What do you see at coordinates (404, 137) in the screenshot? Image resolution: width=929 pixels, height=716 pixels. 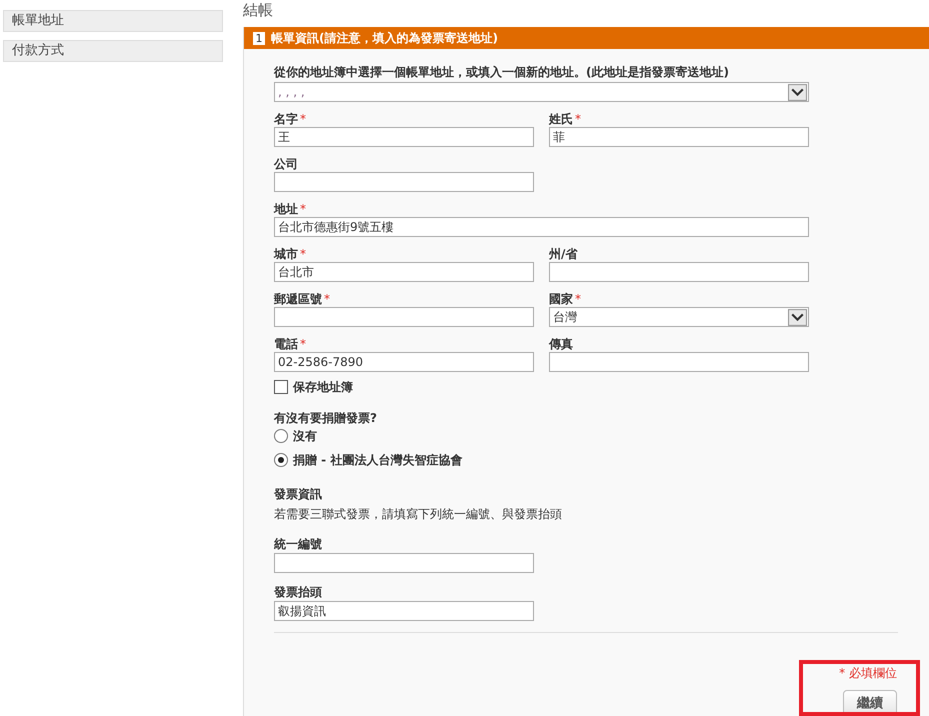 I see `input-field: 王` at bounding box center [404, 137].